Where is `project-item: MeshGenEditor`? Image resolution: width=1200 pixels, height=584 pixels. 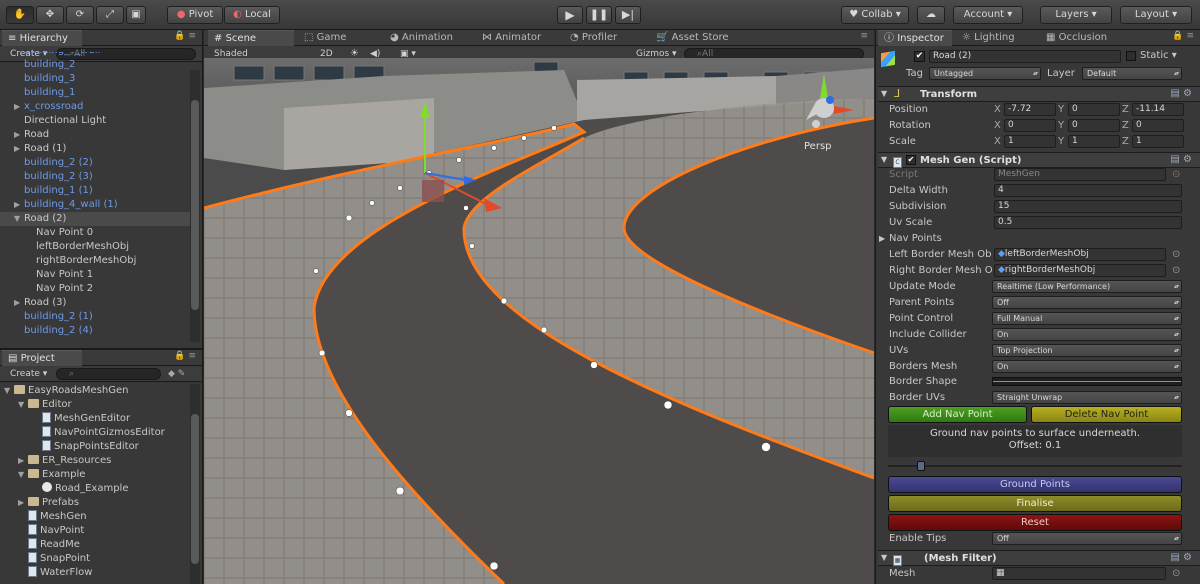
project-item: MeshGenEditor is located at coordinates (95, 419).